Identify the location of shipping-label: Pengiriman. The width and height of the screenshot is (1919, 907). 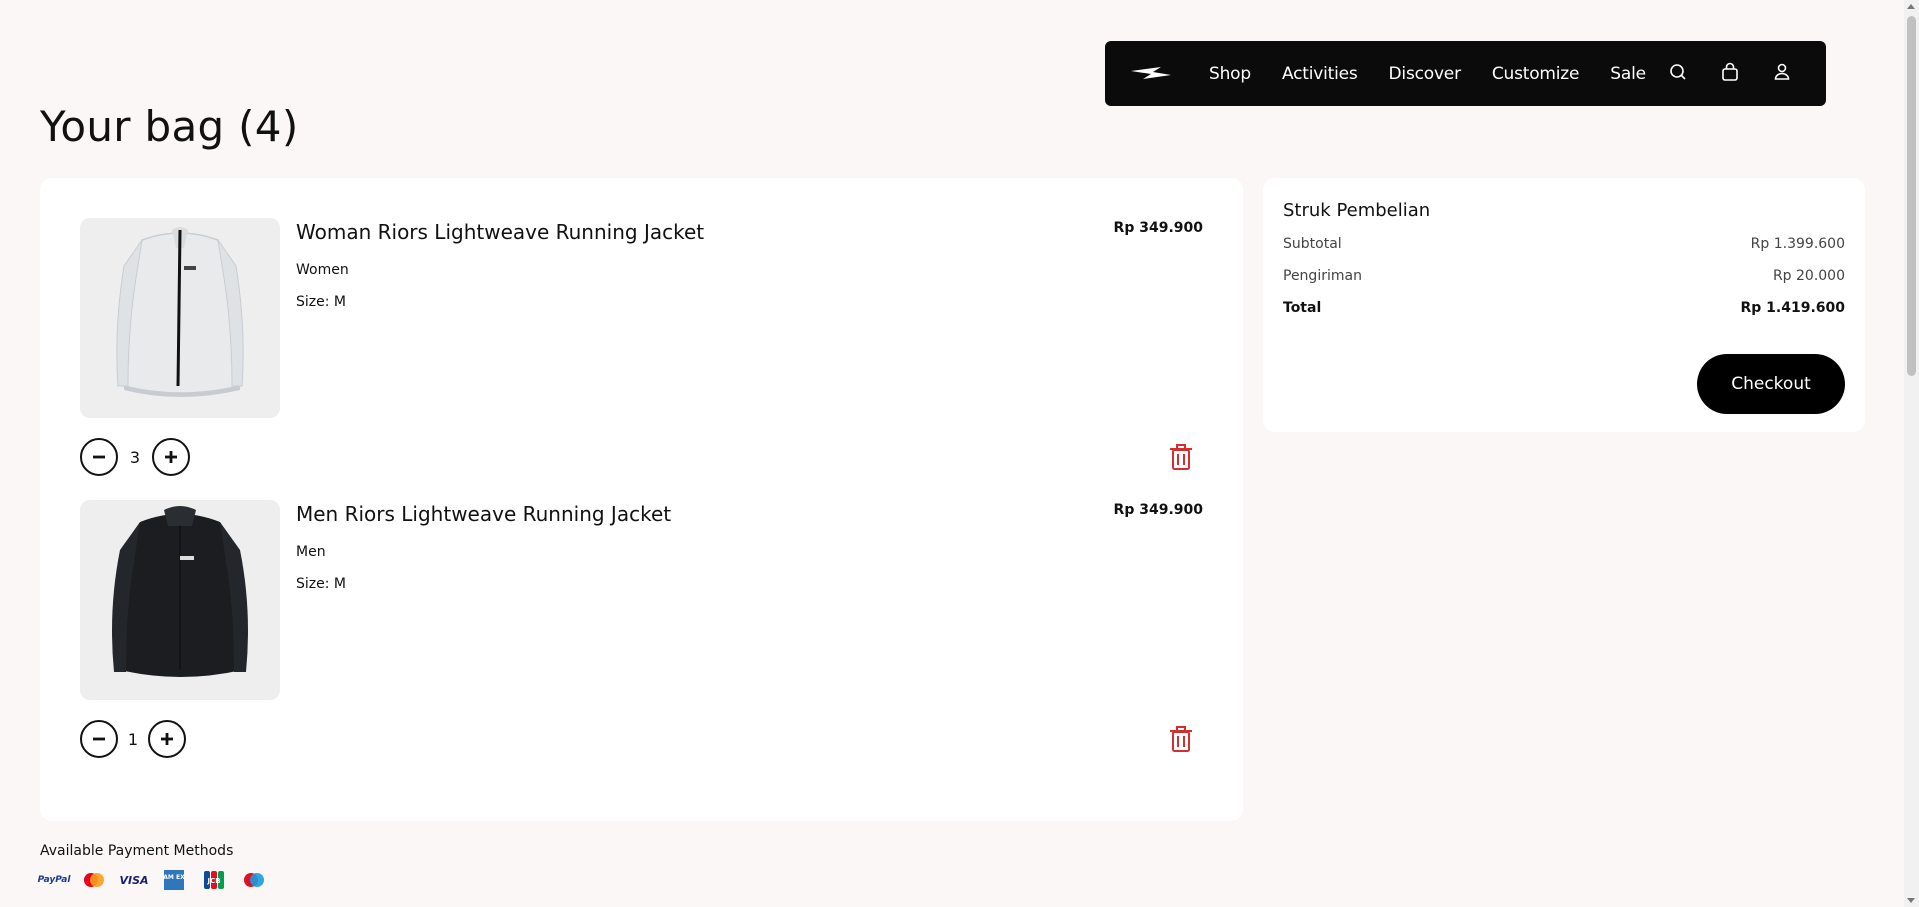
(1322, 276).